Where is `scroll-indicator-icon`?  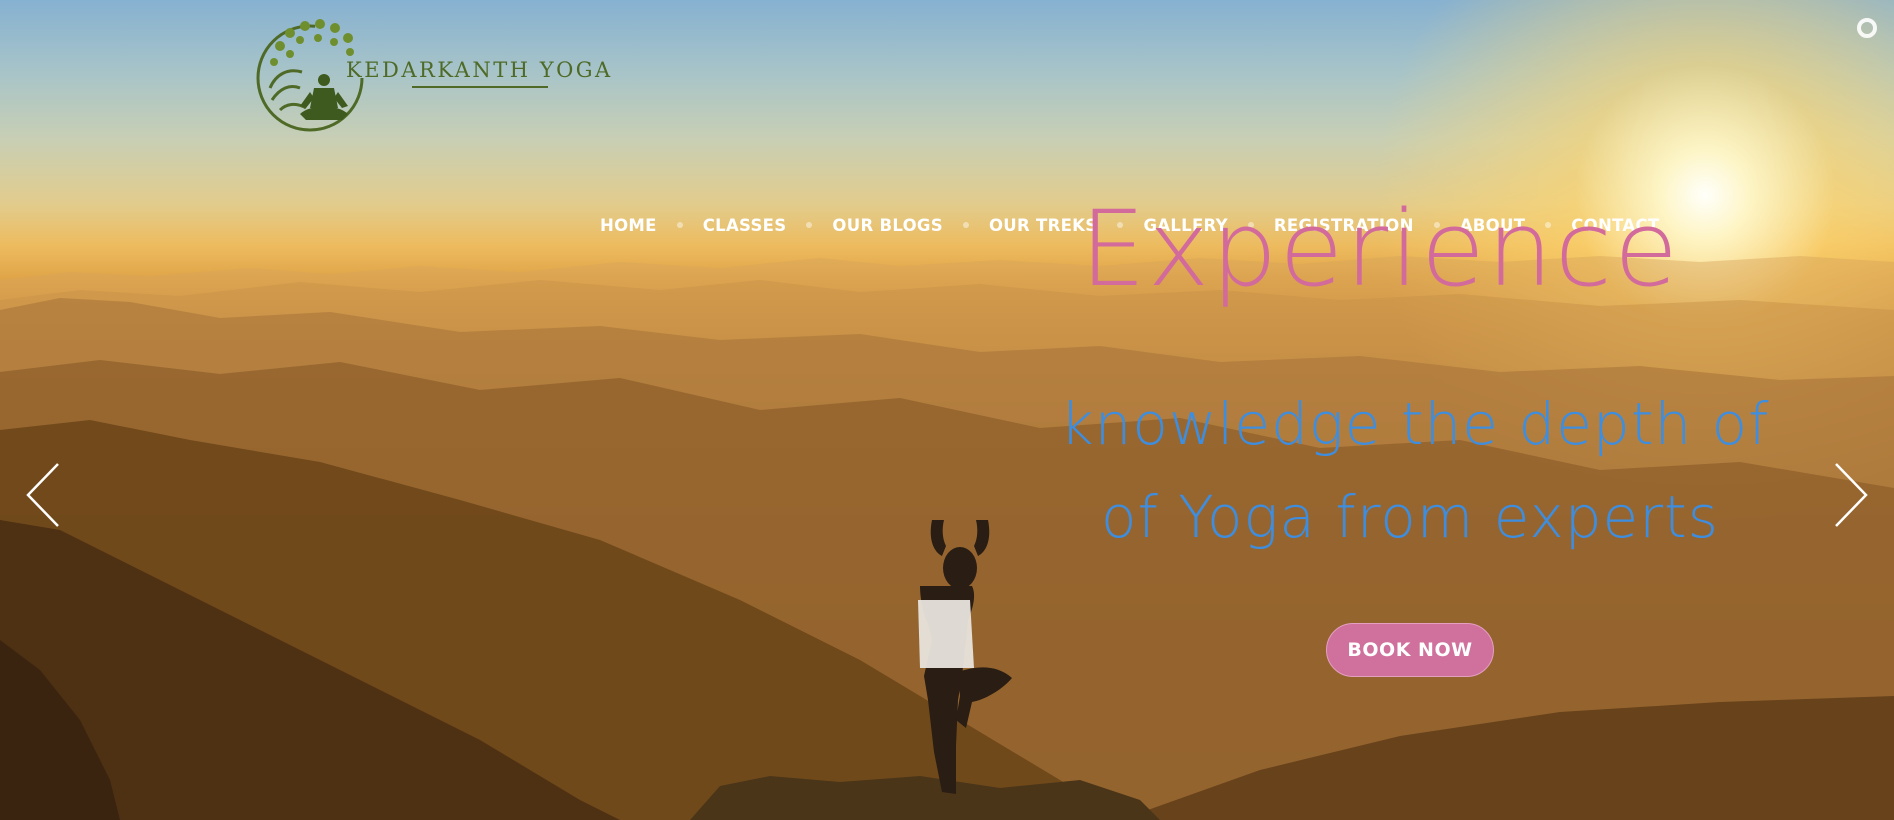
scroll-indicator-icon is located at coordinates (1867, 28).